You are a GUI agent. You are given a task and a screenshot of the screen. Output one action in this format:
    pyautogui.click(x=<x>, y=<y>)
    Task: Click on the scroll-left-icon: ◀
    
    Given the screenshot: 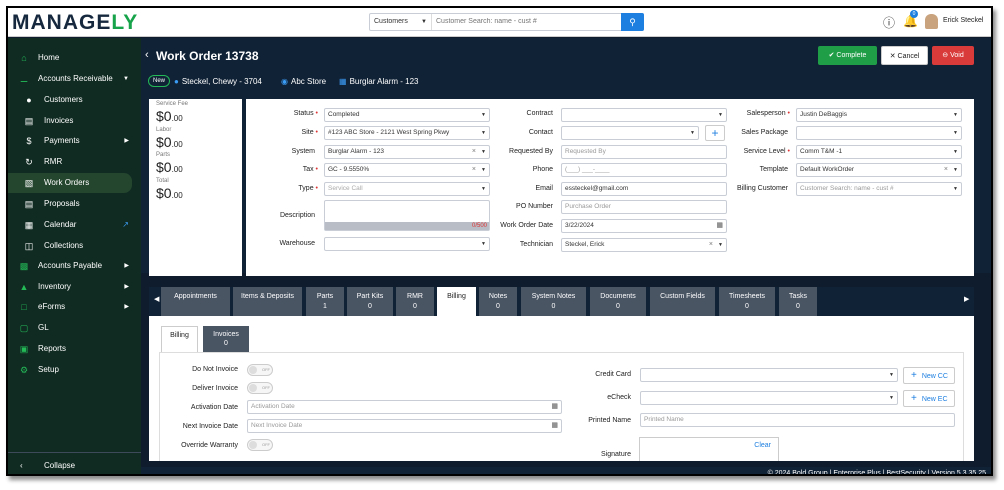 What is the action you would take?
    pyautogui.click(x=156, y=299)
    